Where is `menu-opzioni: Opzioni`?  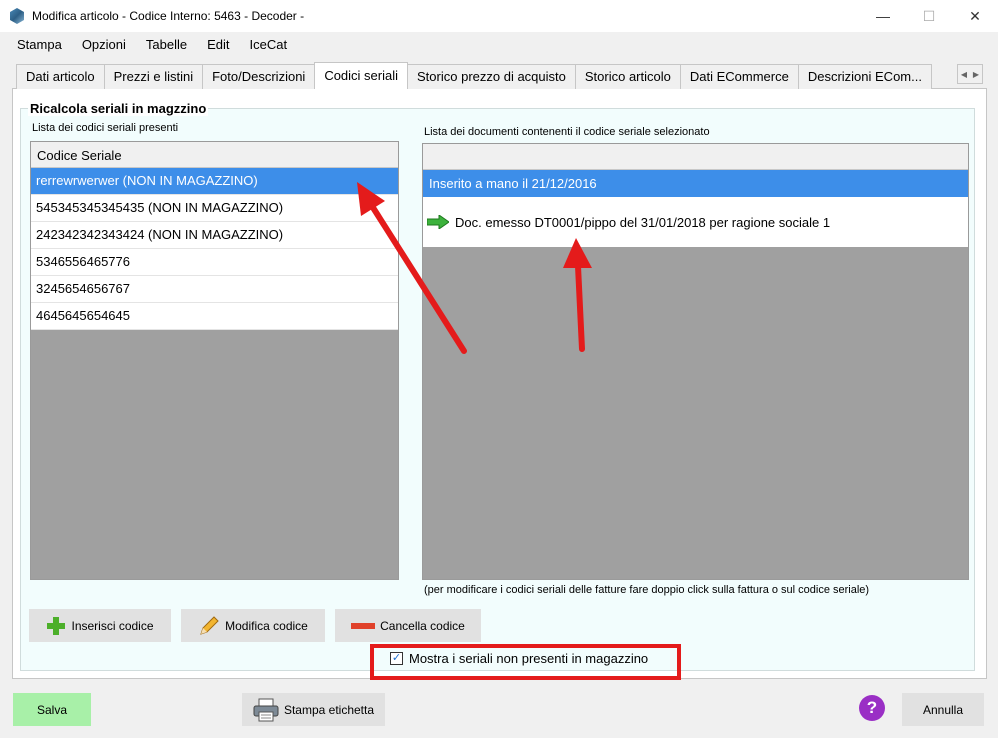
menu-opzioni: Opzioni is located at coordinates (104, 45).